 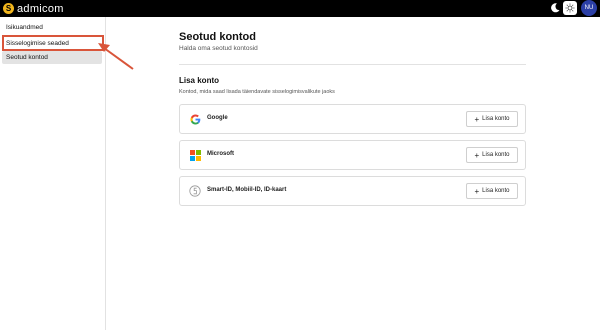 I want to click on add-microsoft-account-button: + Lisa konto, so click(x=492, y=155).